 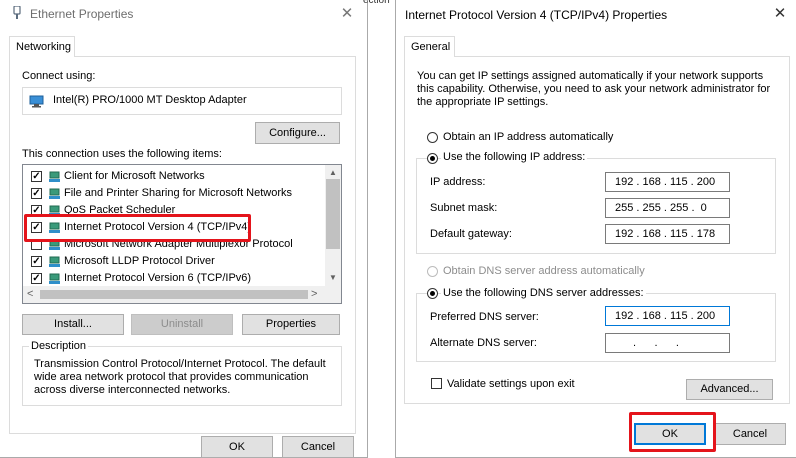 What do you see at coordinates (543, 293) in the screenshot?
I see `use-following-dns-label: Use the following DNS server addresses:` at bounding box center [543, 293].